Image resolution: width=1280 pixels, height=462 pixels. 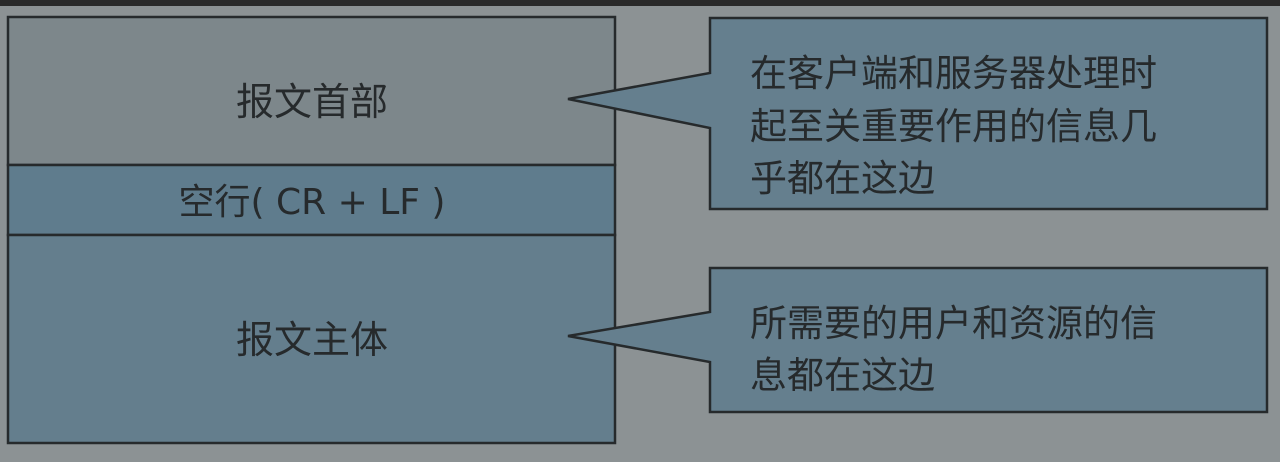 What do you see at coordinates (953, 126) in the screenshot?
I see `header-note-line-2: 起至关重要作用的信息几` at bounding box center [953, 126].